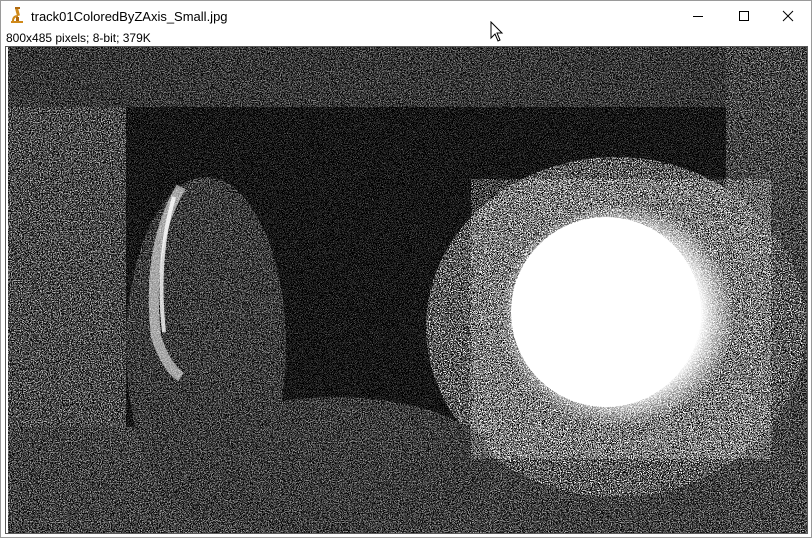 The image size is (812, 538). I want to click on maximize-icon, so click(744, 16).